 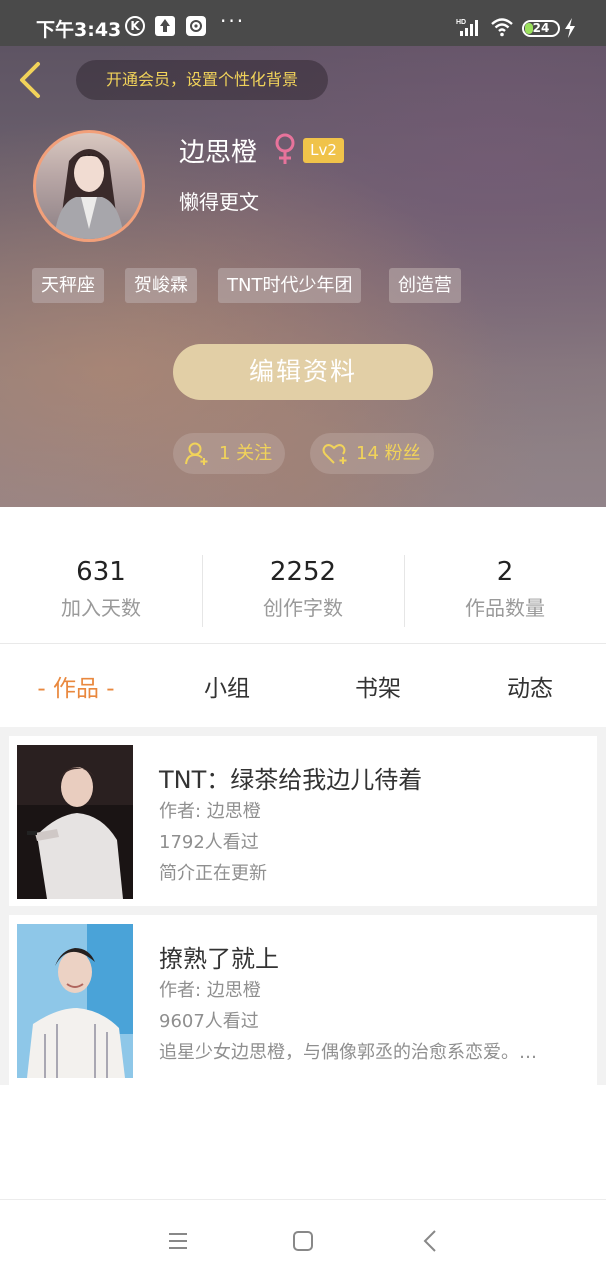 What do you see at coordinates (388, 453) in the screenshot?
I see `fans-label: 14 粉丝` at bounding box center [388, 453].